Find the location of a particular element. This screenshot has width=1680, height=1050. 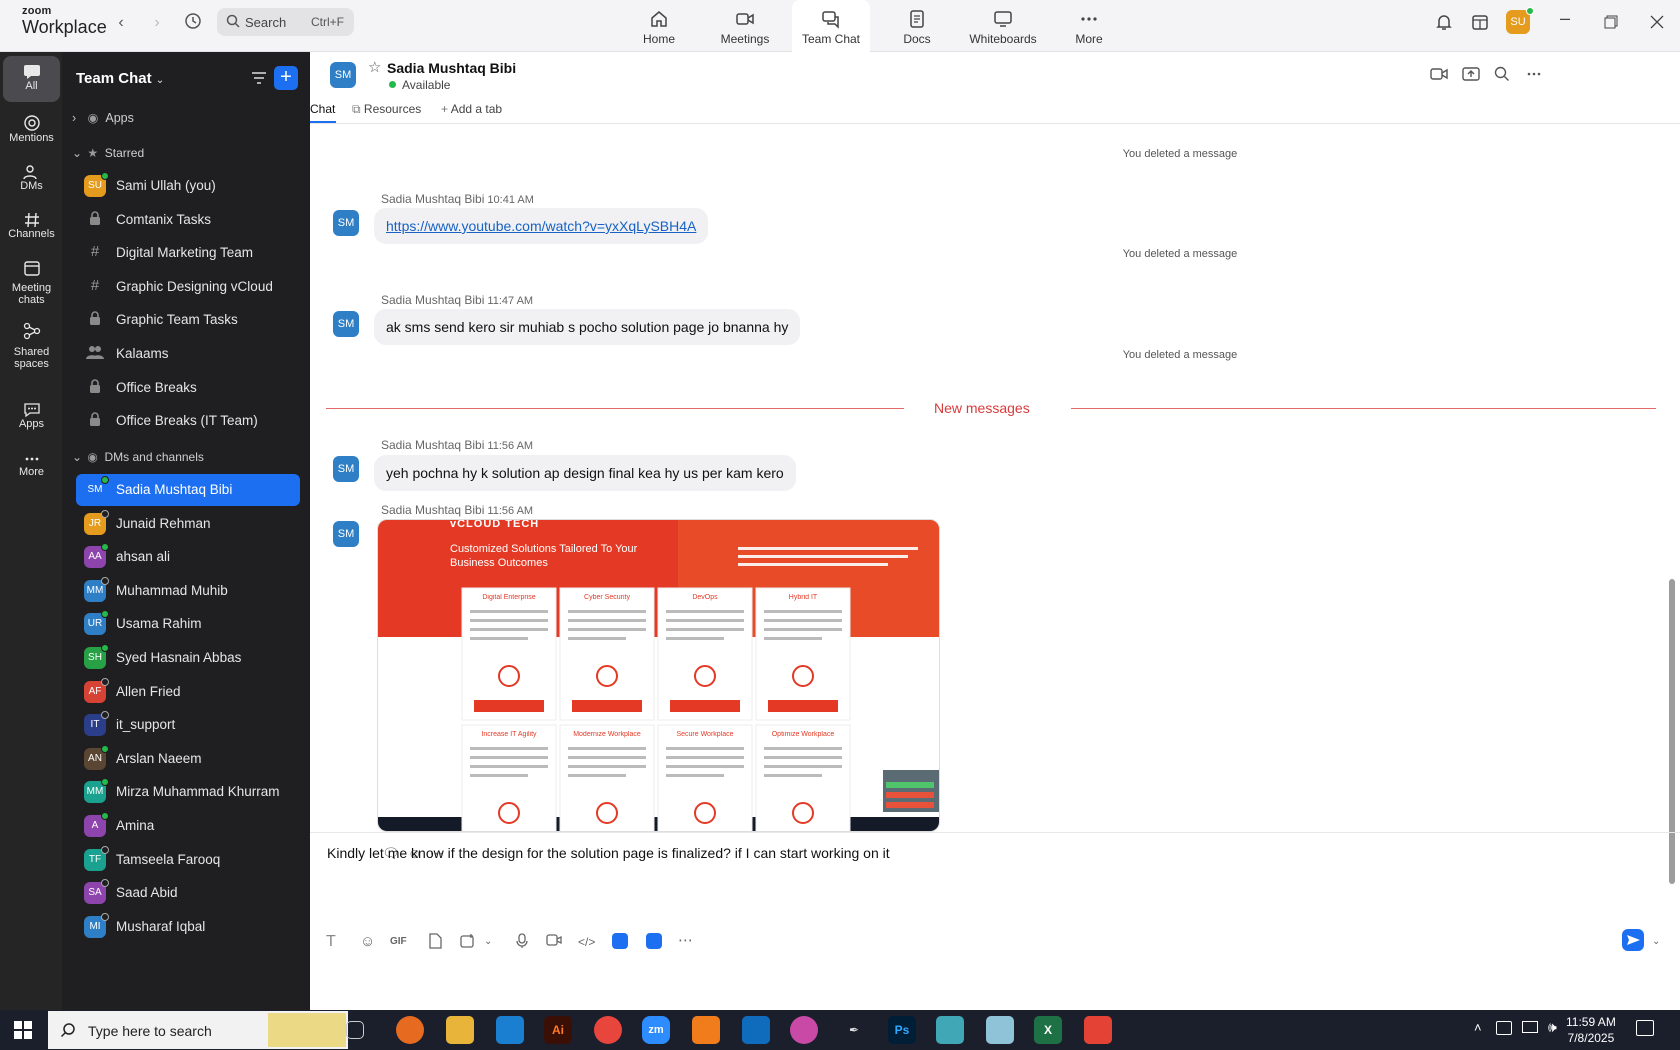

network-icon is located at coordinates (1530, 1027).